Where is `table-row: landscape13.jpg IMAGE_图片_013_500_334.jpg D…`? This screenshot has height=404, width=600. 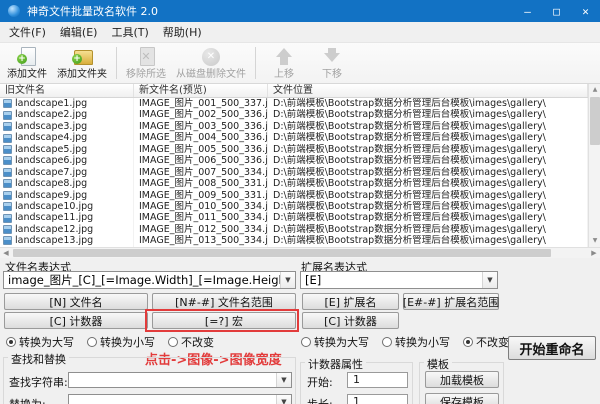
table-row: landscape13.jpg IMAGE_图片_013_500_334.jpg D… is located at coordinates (294, 241).